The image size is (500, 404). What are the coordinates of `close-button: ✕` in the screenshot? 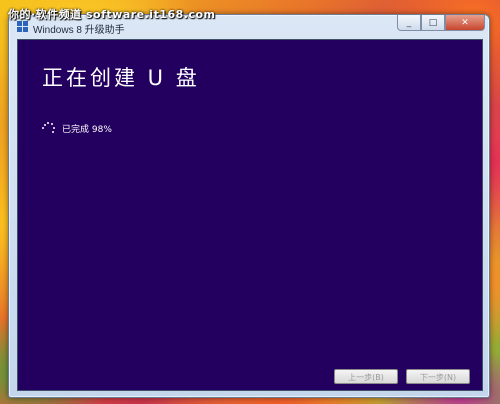 It's located at (465, 23).